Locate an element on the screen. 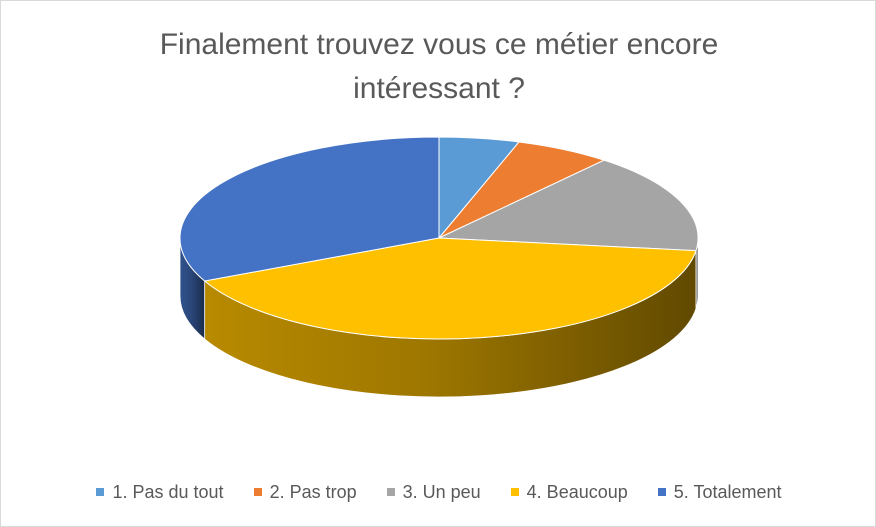  legend-item-3: 3. Un peu is located at coordinates (433, 492).